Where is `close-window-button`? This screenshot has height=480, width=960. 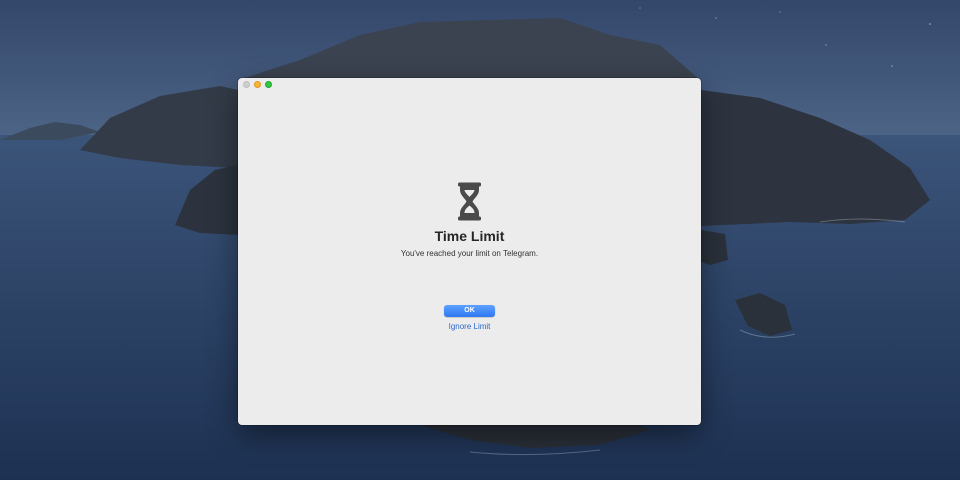 close-window-button is located at coordinates (246, 84).